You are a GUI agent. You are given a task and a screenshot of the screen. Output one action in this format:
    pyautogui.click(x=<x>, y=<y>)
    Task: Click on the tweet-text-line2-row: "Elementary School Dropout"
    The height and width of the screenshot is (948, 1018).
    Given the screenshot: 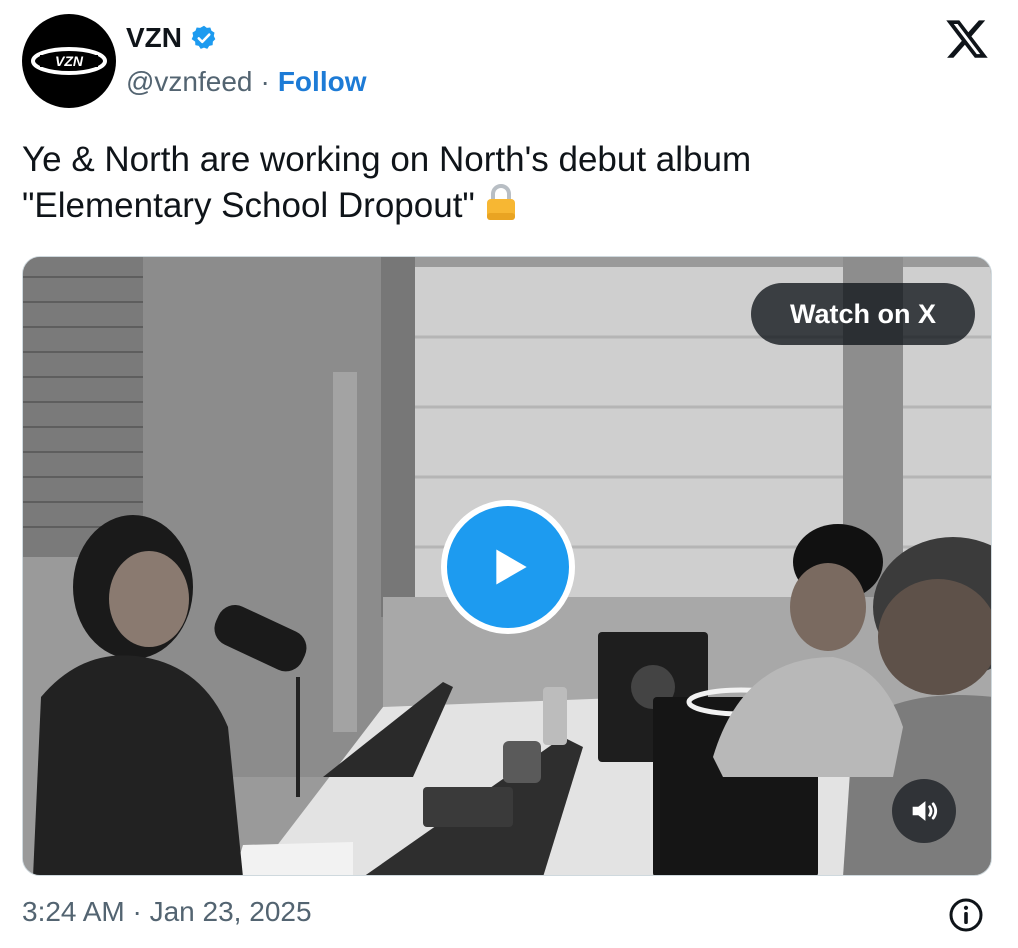 What is the action you would take?
    pyautogui.click(x=502, y=206)
    